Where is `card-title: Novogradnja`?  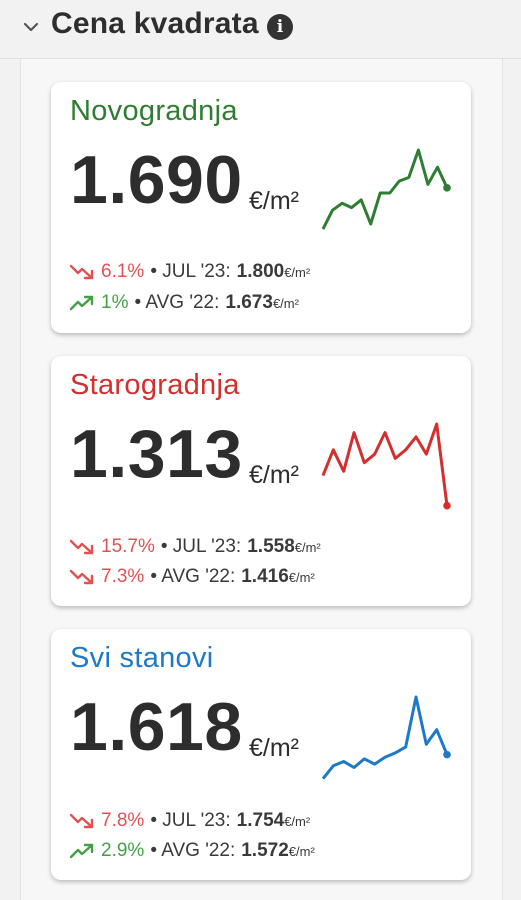 card-title: Novogradnja is located at coordinates (154, 111).